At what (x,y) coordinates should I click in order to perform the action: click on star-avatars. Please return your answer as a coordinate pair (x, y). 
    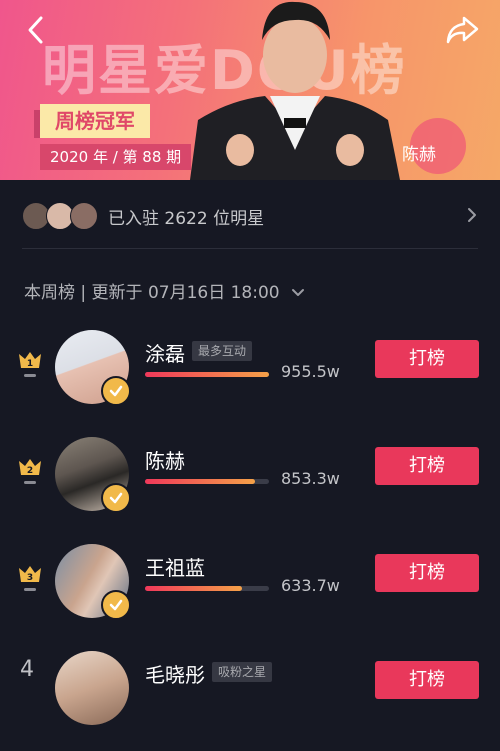
    Looking at the image, I should click on (60, 216).